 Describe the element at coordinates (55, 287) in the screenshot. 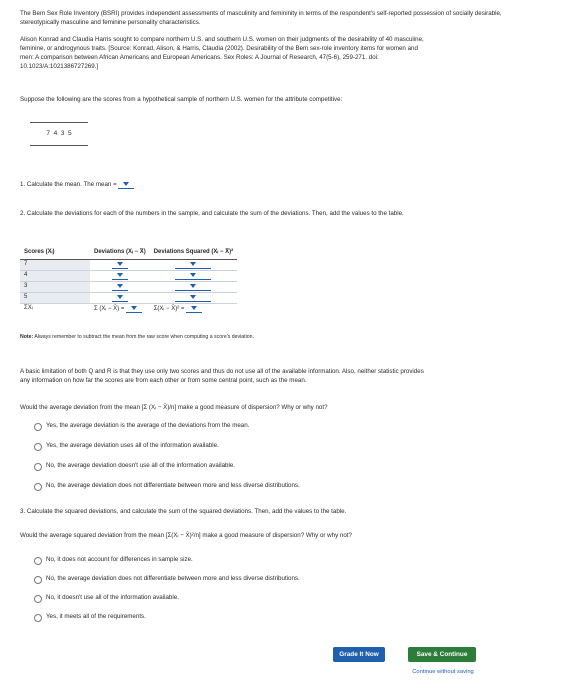

I see `score-cell: 3` at that location.